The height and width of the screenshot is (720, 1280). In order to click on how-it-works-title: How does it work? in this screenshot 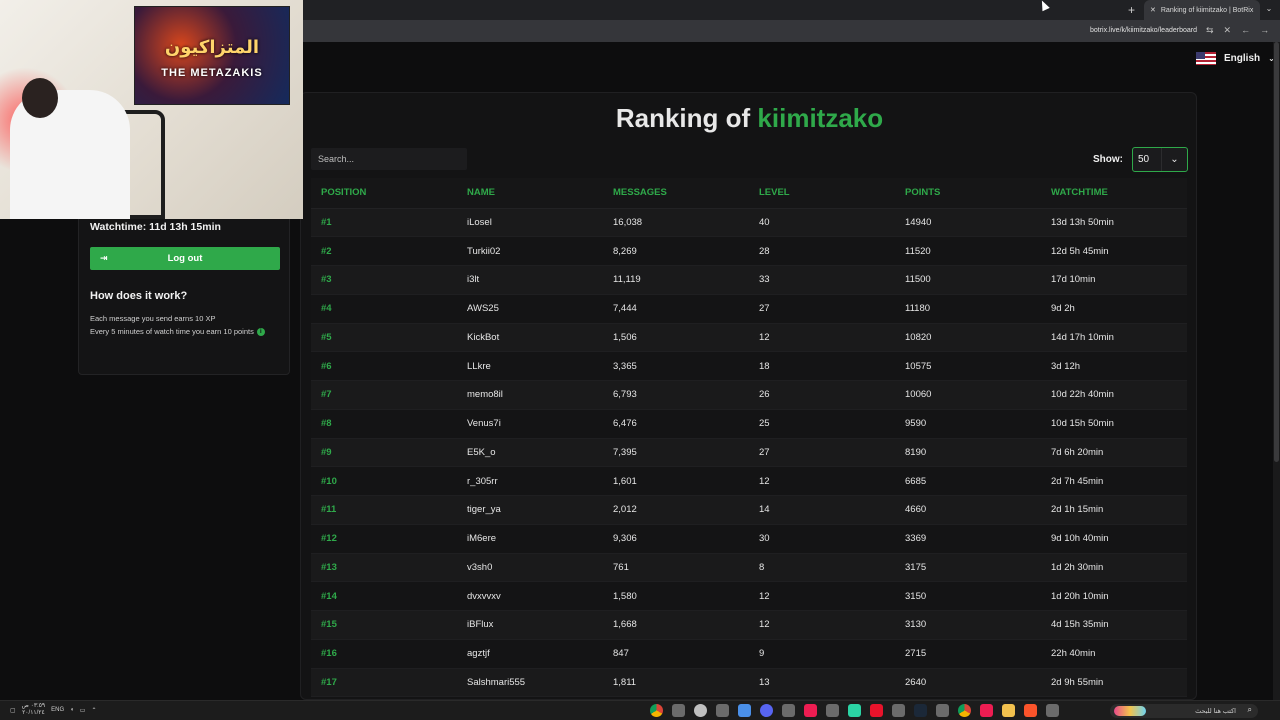, I will do `click(139, 296)`.